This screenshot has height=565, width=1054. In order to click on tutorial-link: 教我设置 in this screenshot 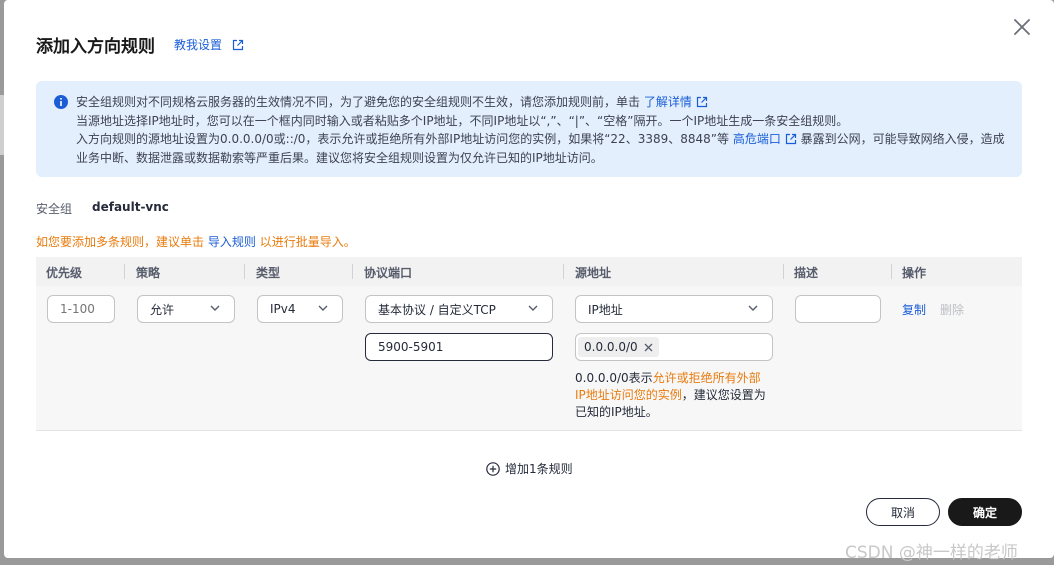, I will do `click(209, 44)`.